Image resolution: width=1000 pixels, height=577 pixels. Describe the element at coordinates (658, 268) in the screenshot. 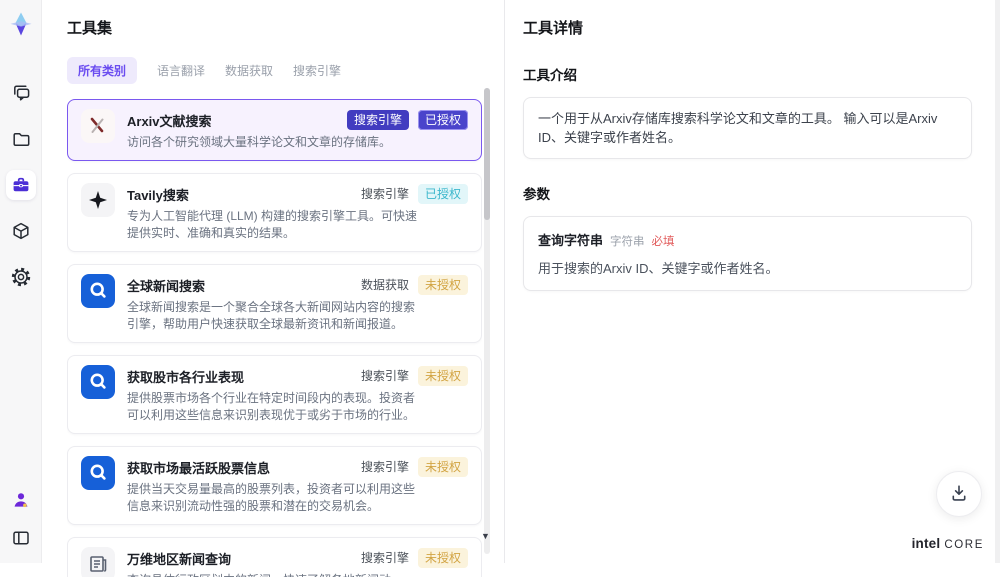

I see `param-description: 用于搜索的Arxiv ID、关键字或作者姓名。` at that location.